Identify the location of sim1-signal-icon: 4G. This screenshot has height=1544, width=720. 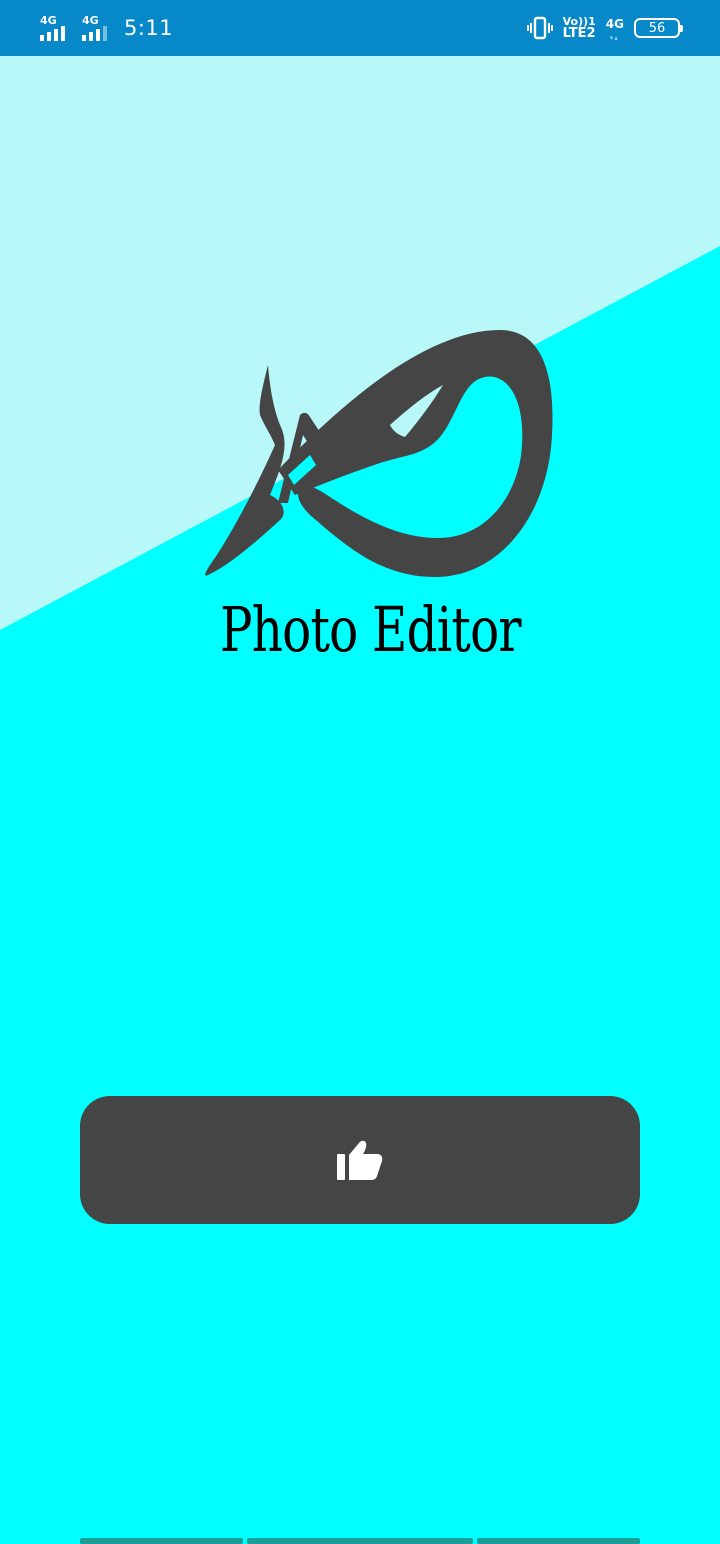
(55, 28).